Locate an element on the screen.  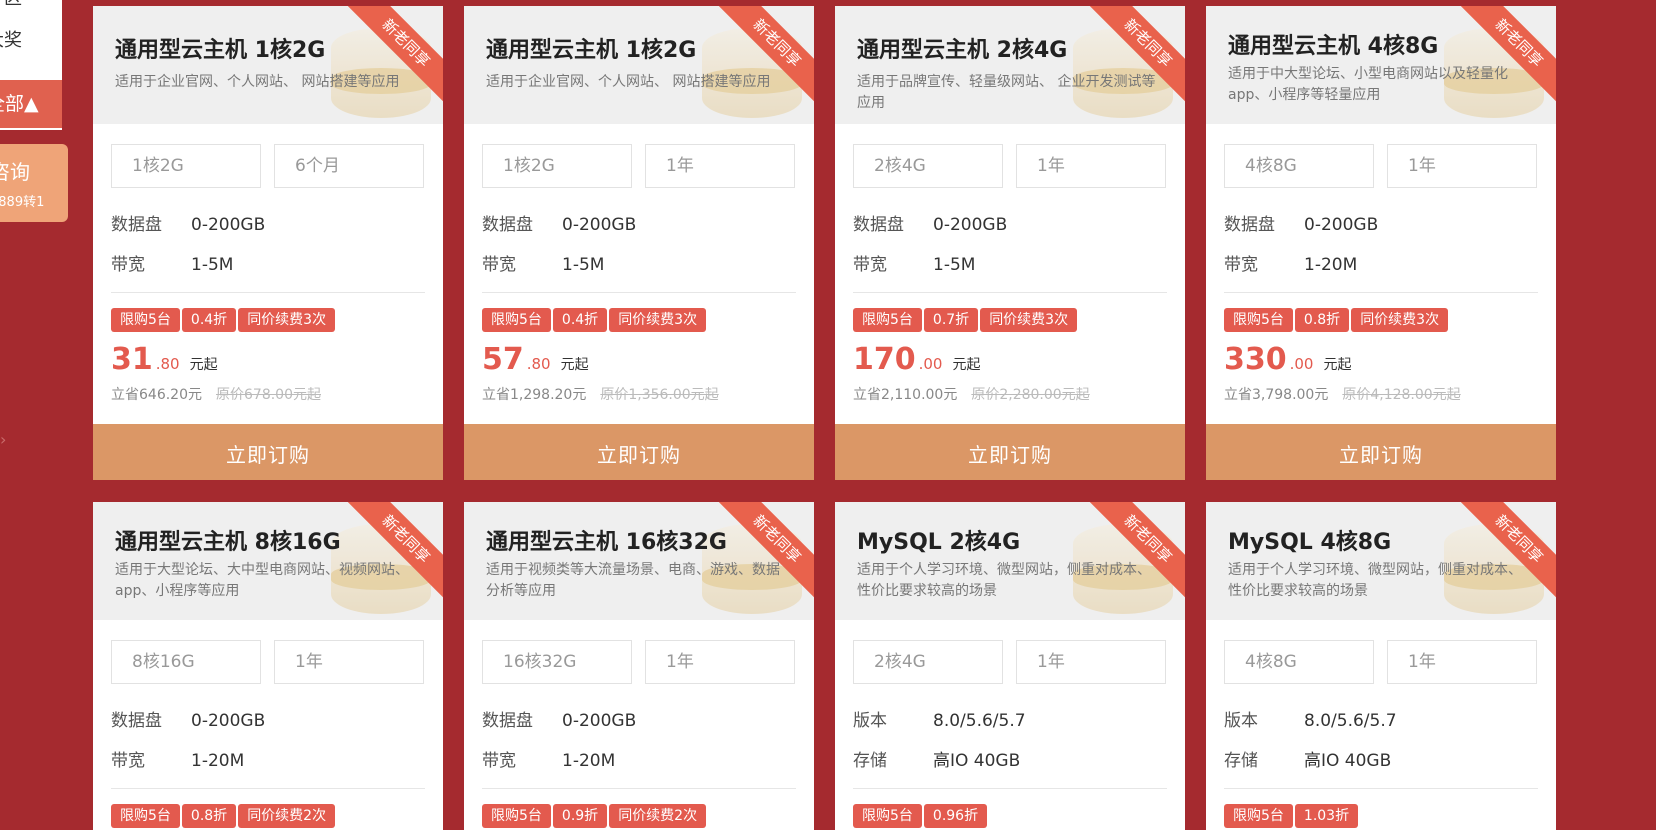
duration-select: 6个月 is located at coordinates (349, 166).